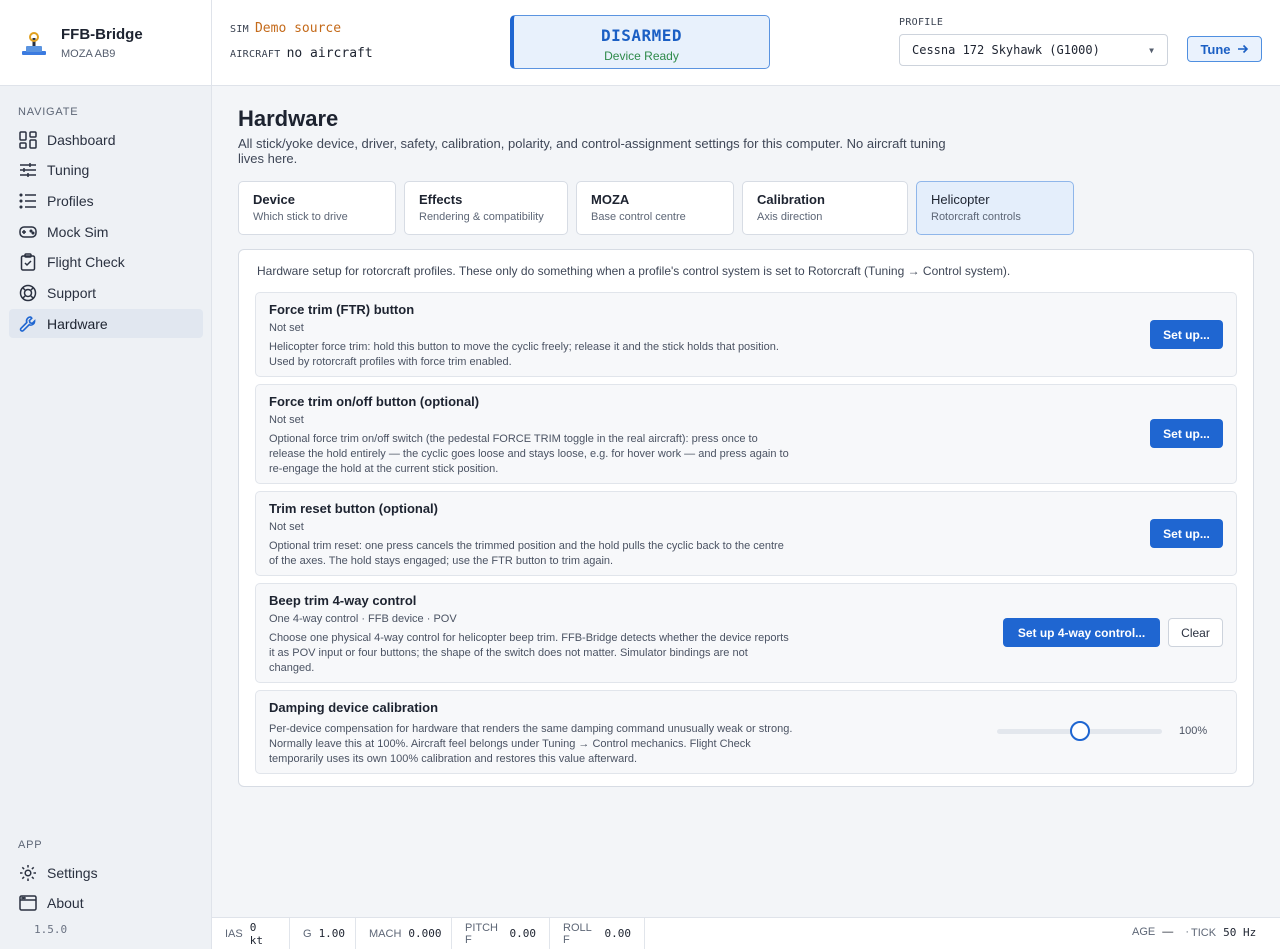 The width and height of the screenshot is (1280, 949). Describe the element at coordinates (329, 53) in the screenshot. I see `aircraft-value: no aircraft` at that location.